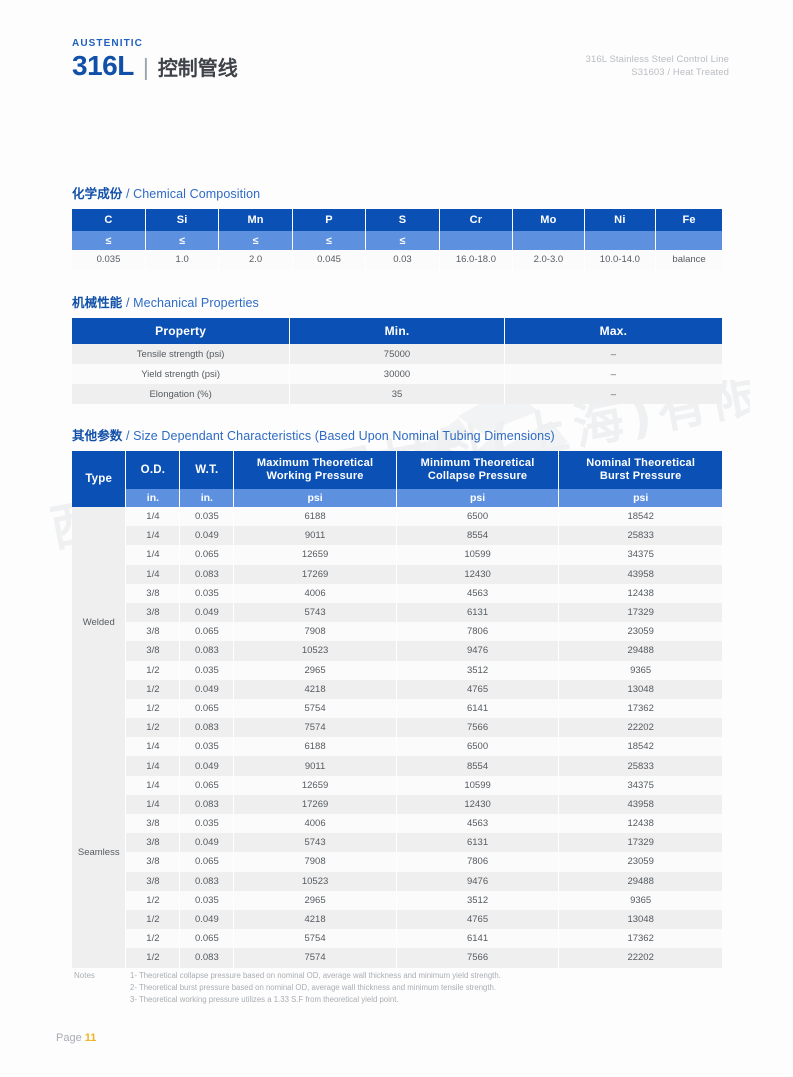 Image resolution: width=793 pixels, height=1077 pixels. What do you see at coordinates (688, 220) in the screenshot?
I see `column-header-fe: Fe` at bounding box center [688, 220].